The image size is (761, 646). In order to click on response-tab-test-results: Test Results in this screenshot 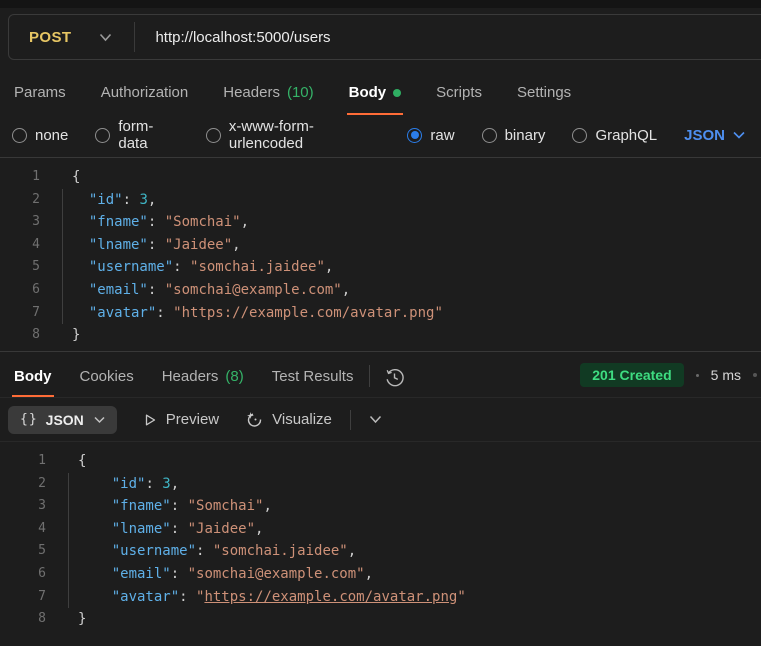, I will do `click(313, 379)`.